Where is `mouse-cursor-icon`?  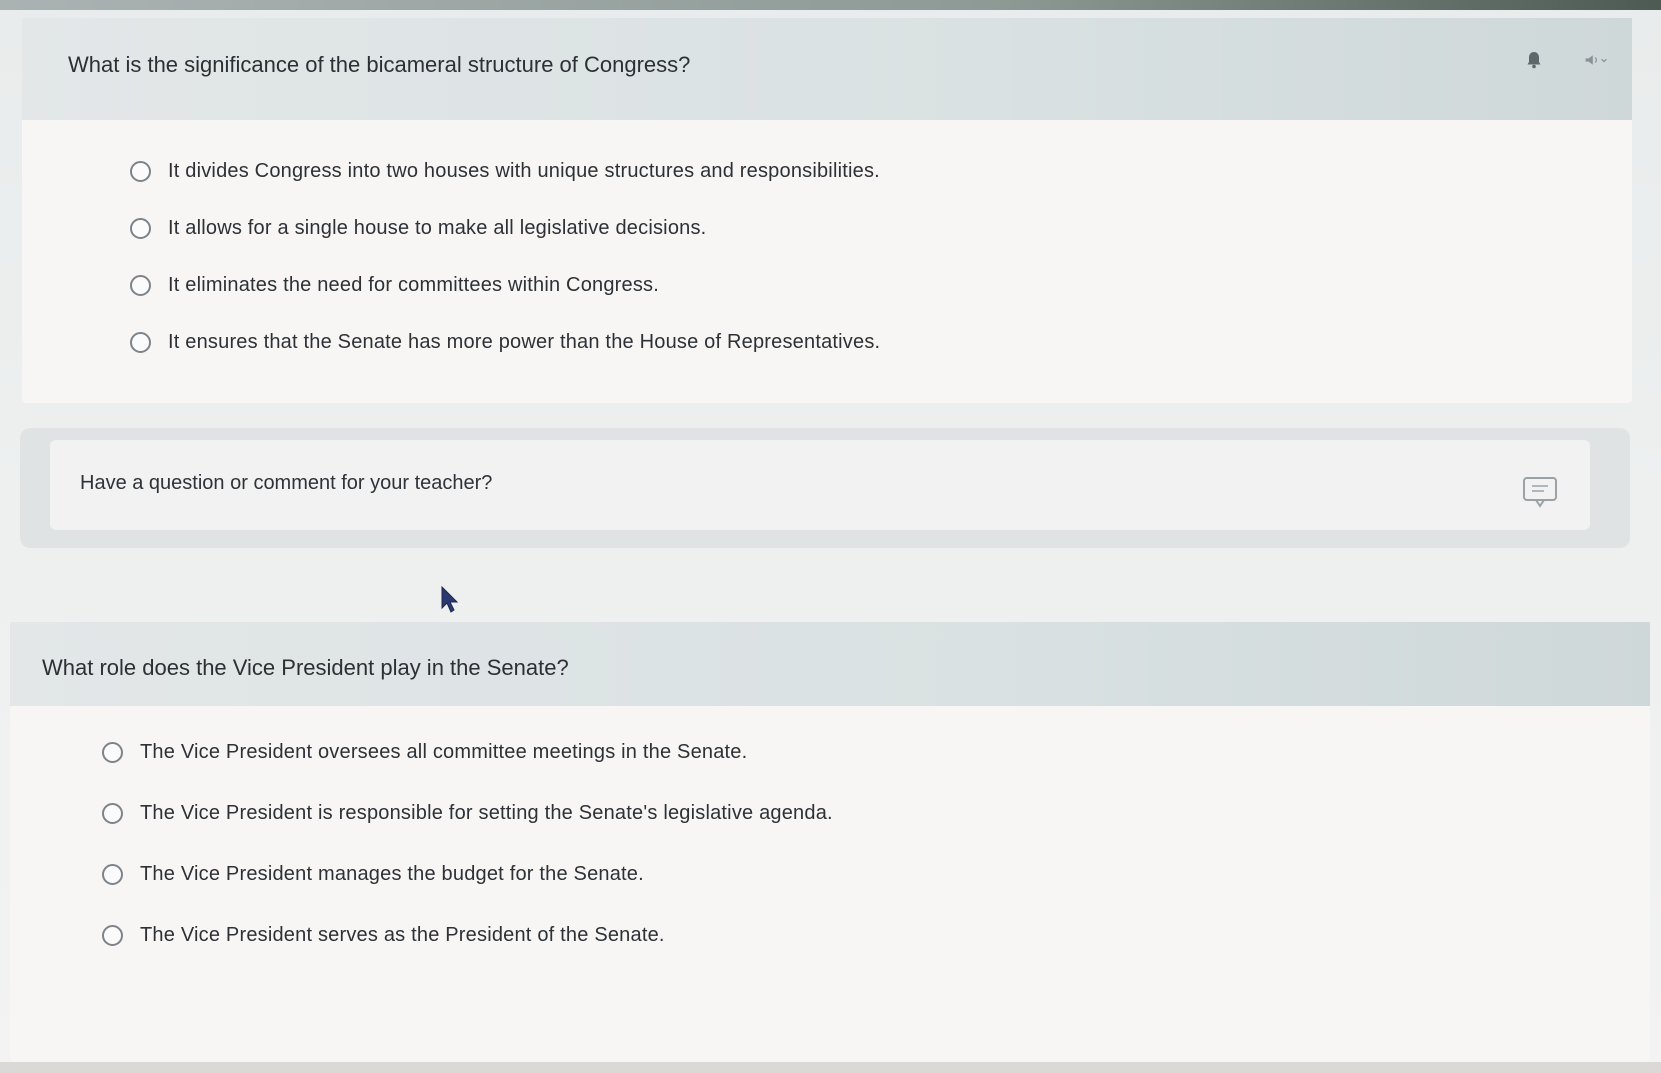 mouse-cursor-icon is located at coordinates (450, 599).